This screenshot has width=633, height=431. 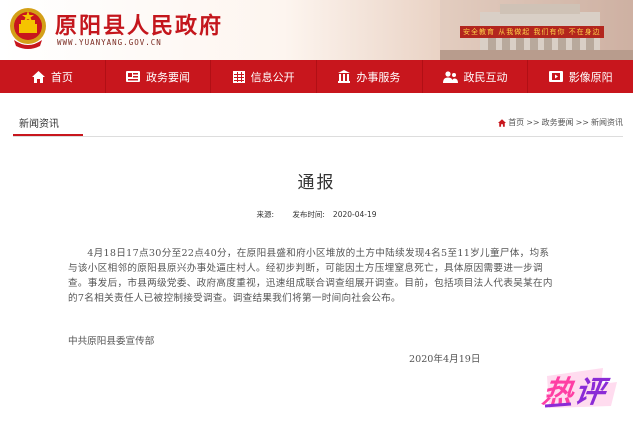 I want to click on section-bar: 新闻资讯 首页 >> 政务要闻 >> 新闻资讯, so click(x=318, y=123).